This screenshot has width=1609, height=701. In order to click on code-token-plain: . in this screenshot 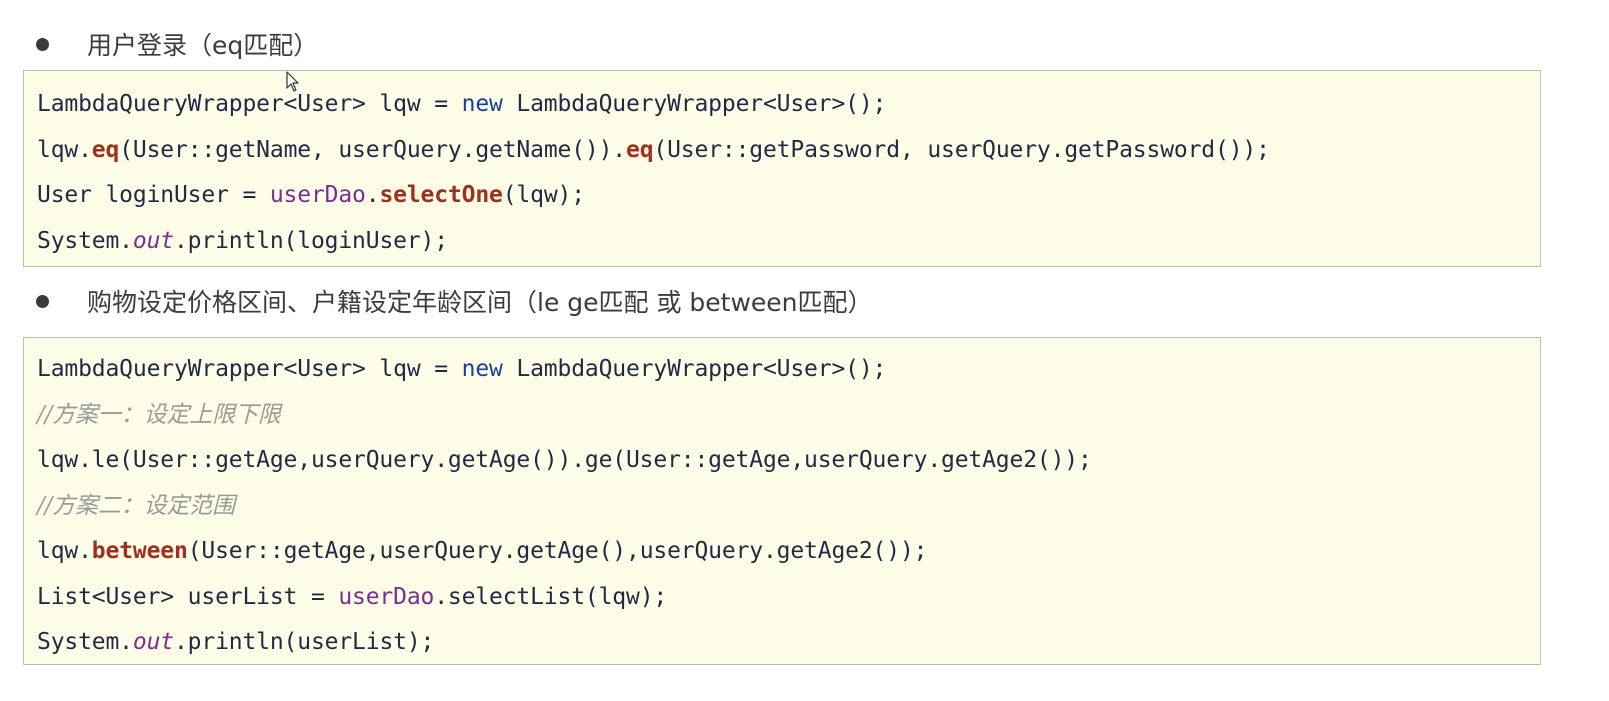, I will do `click(372, 195)`.